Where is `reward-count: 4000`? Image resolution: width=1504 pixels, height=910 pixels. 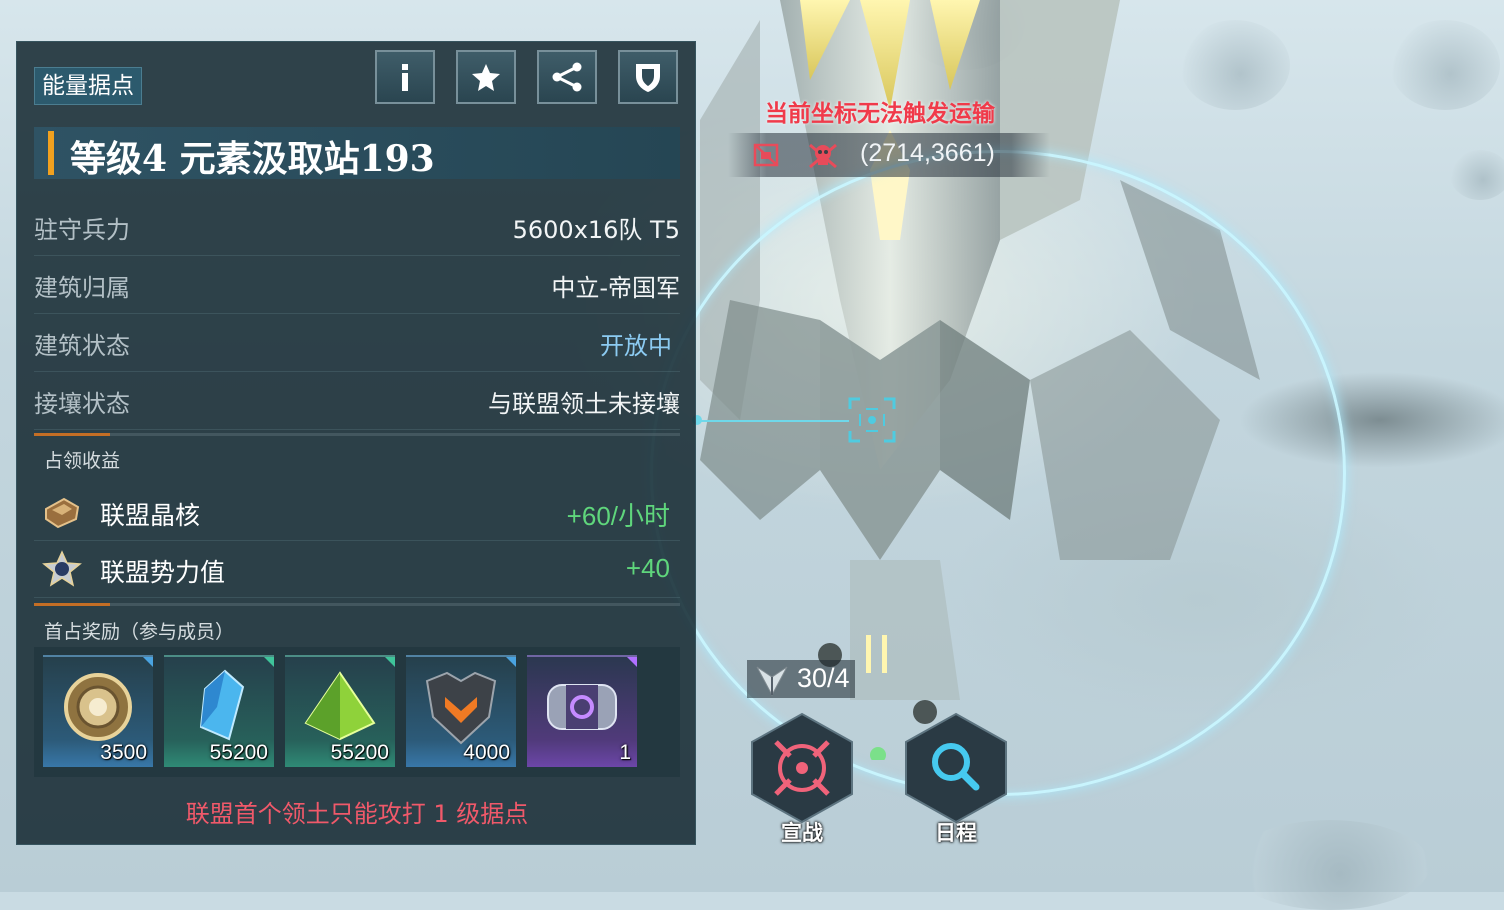
reward-count: 4000 is located at coordinates (486, 752).